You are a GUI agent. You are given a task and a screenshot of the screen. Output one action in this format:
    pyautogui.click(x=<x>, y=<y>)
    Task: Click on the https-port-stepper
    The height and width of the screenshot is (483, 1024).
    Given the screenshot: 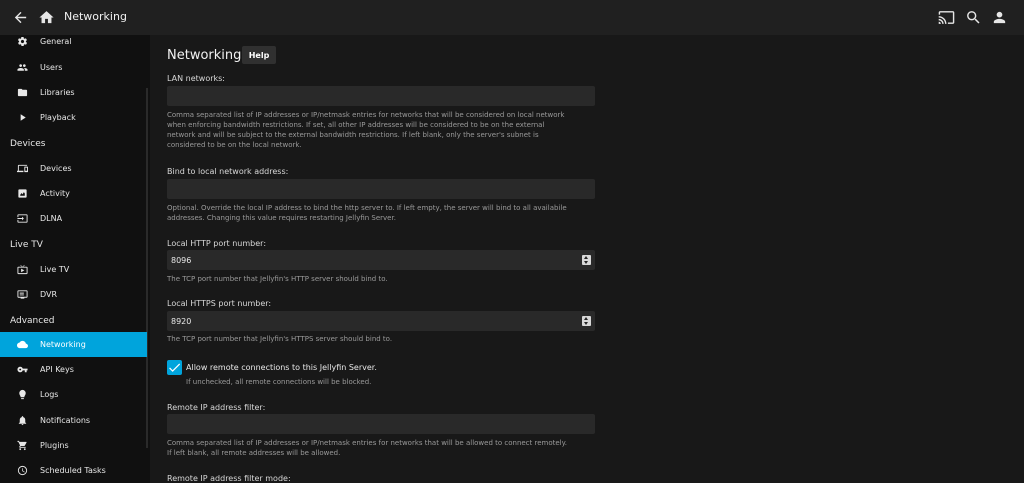 What is the action you would take?
    pyautogui.click(x=586, y=321)
    